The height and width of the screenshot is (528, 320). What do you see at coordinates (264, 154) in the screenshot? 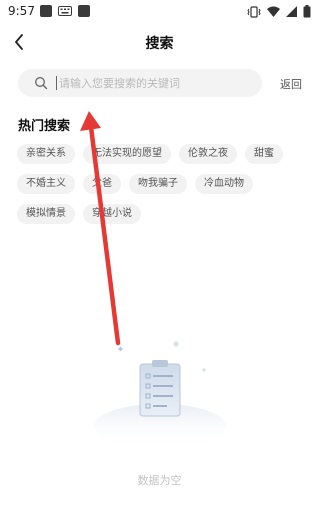
I see `hot-search-tag: 甜蜜` at bounding box center [264, 154].